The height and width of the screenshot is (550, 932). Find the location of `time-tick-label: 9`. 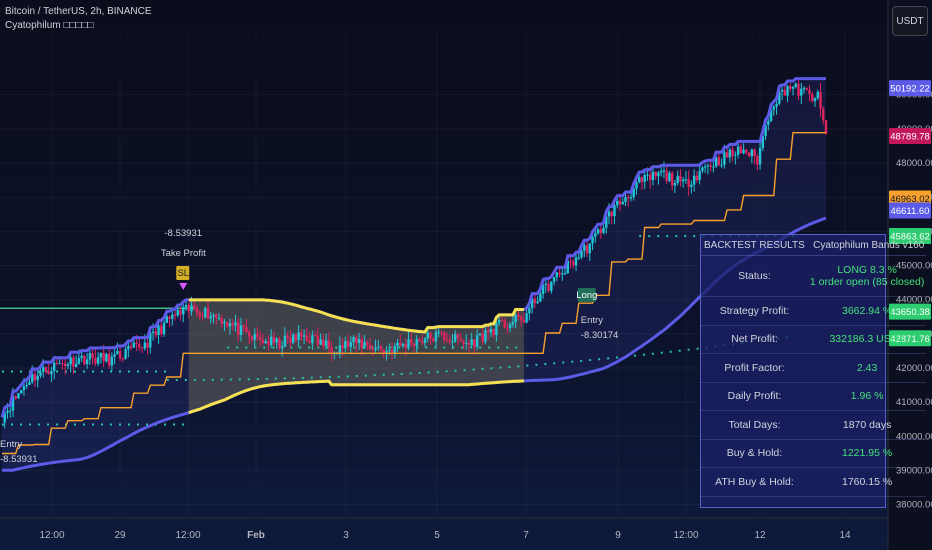

time-tick-label: 9 is located at coordinates (618, 535).